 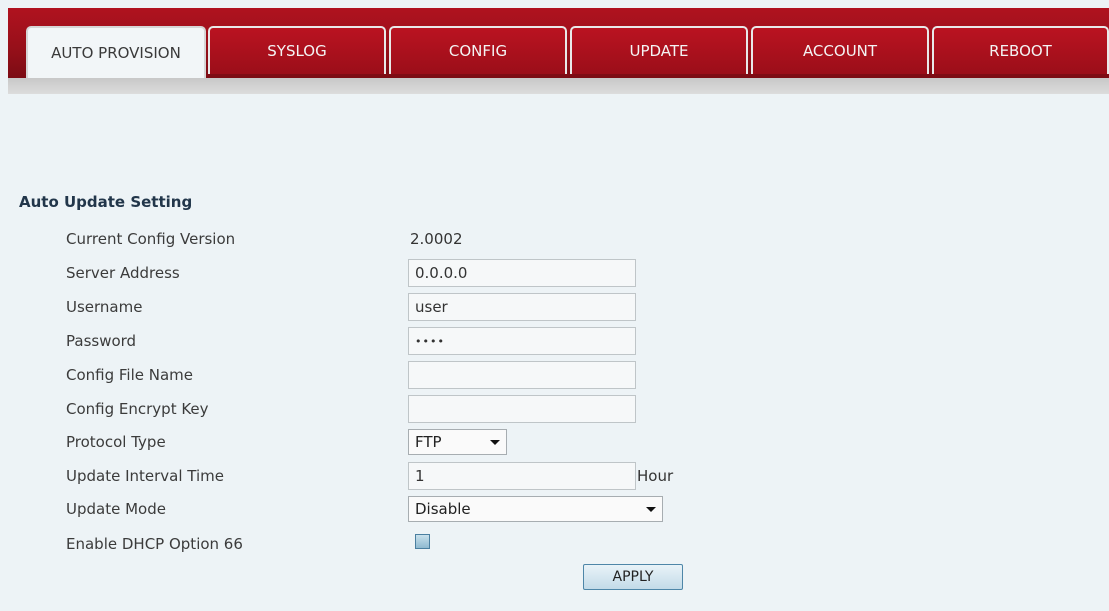 What do you see at coordinates (422, 541) in the screenshot?
I see `enable-dhcp-option-66-checkbox` at bounding box center [422, 541].